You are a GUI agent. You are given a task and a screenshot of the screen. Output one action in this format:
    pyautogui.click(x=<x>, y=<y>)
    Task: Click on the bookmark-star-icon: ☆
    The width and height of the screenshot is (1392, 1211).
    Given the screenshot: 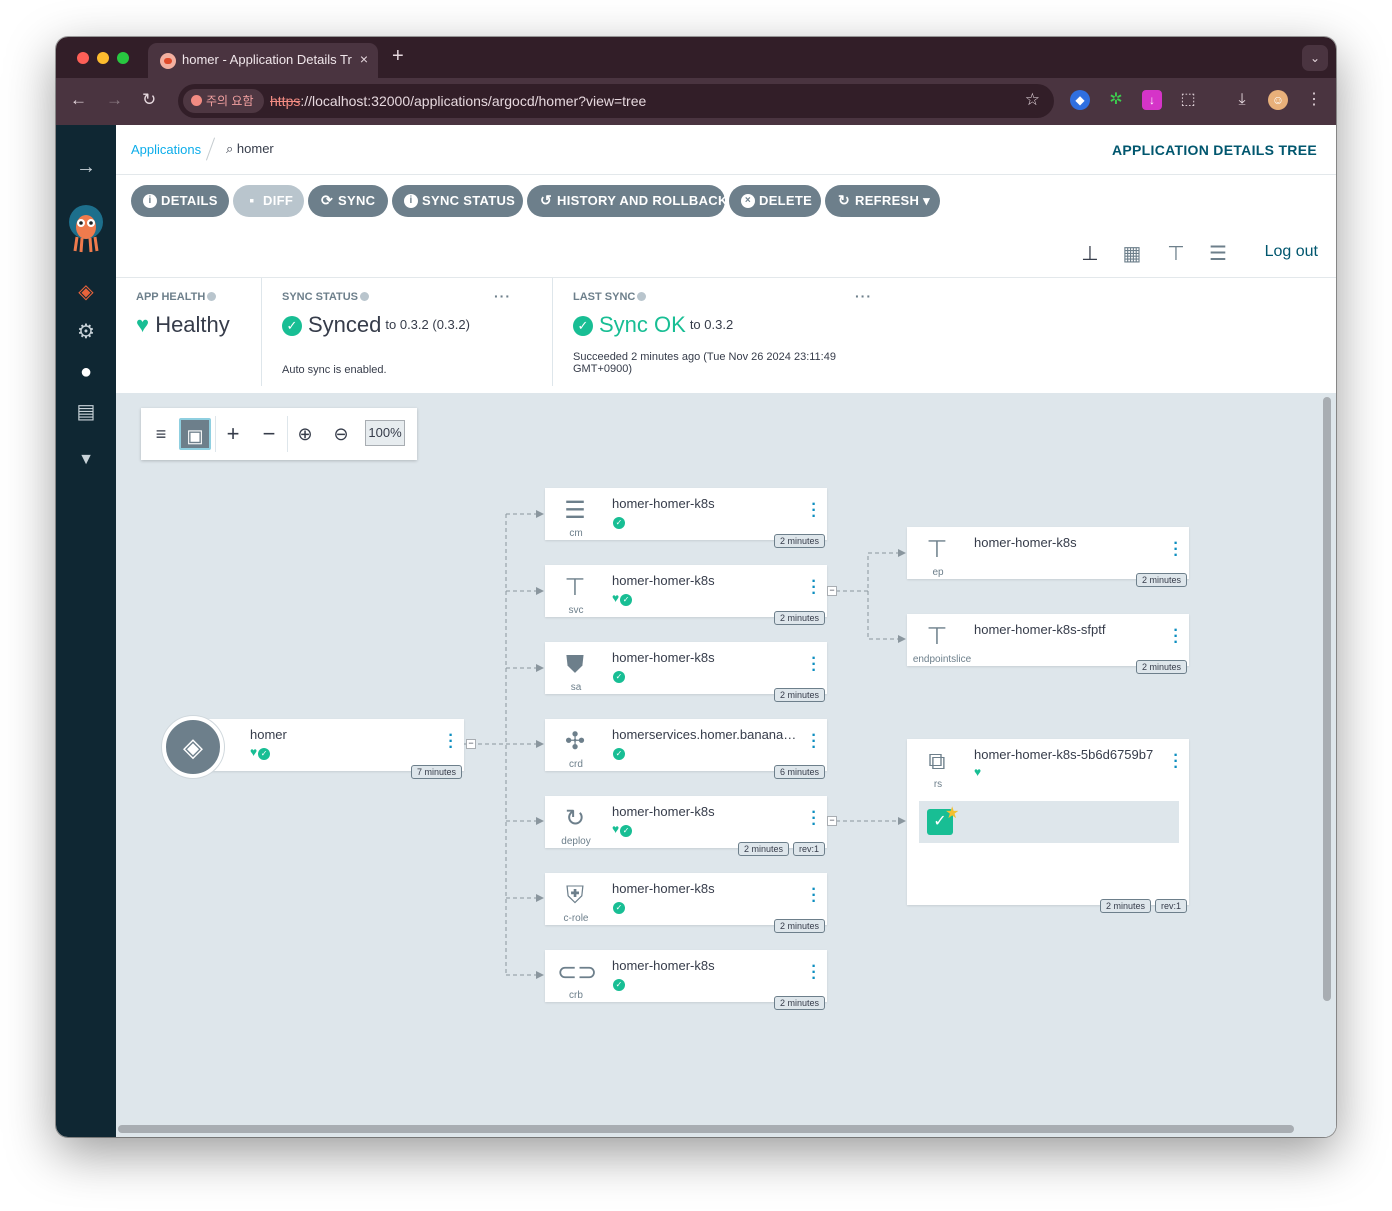 What is the action you would take?
    pyautogui.click(x=1032, y=100)
    